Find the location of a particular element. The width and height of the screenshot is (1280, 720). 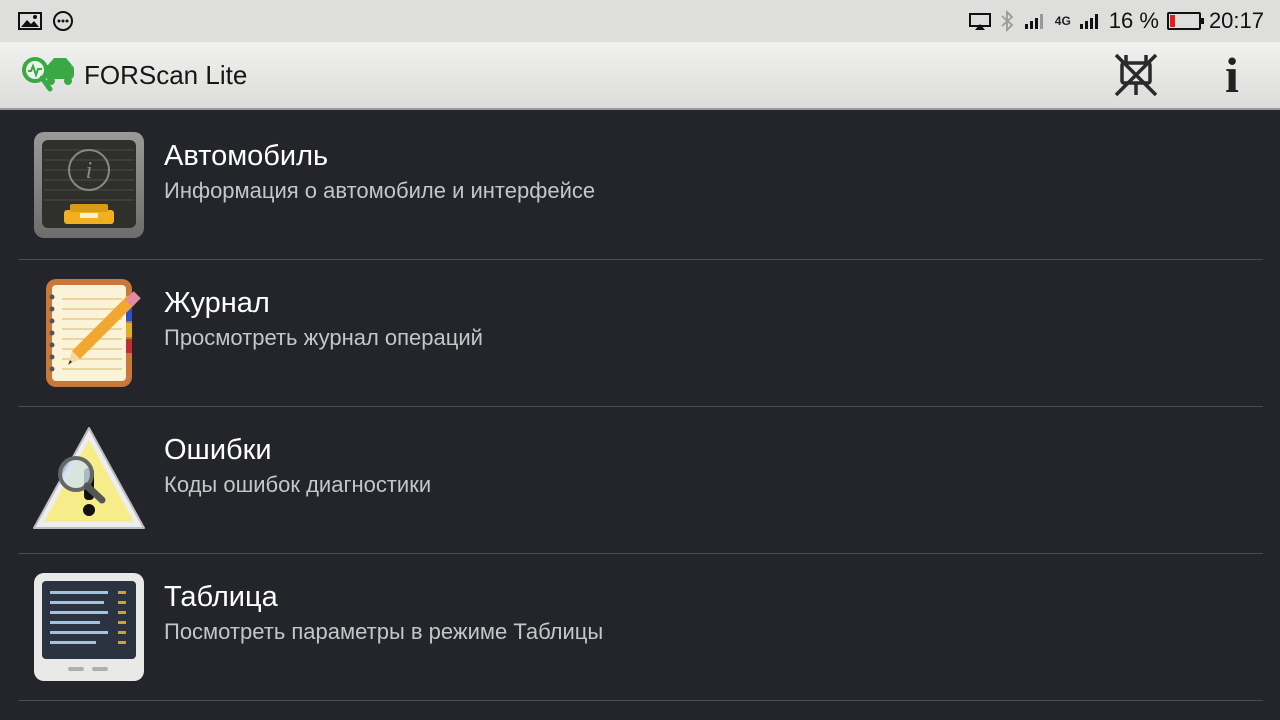

more-notification-icon is located at coordinates (63, 21).